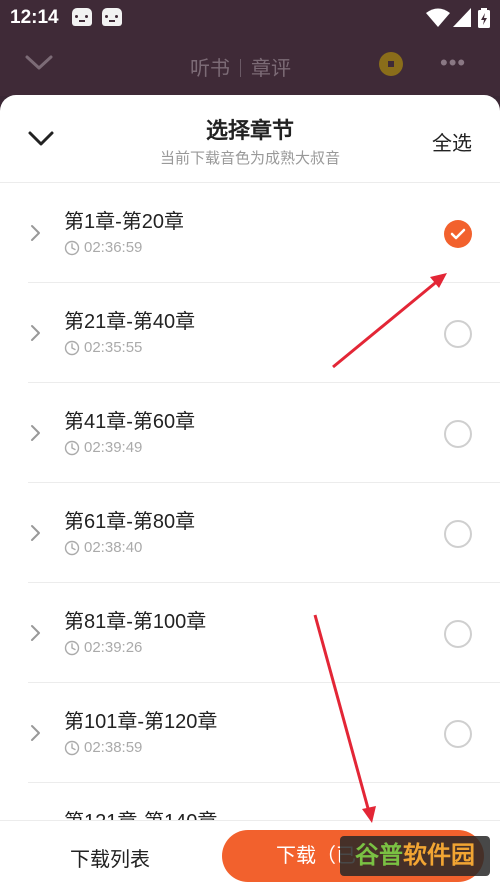 This screenshot has height=890, width=500. Describe the element at coordinates (264, 533) in the screenshot. I see `chapter-row: 第61章-第80章 02:38:40` at that location.